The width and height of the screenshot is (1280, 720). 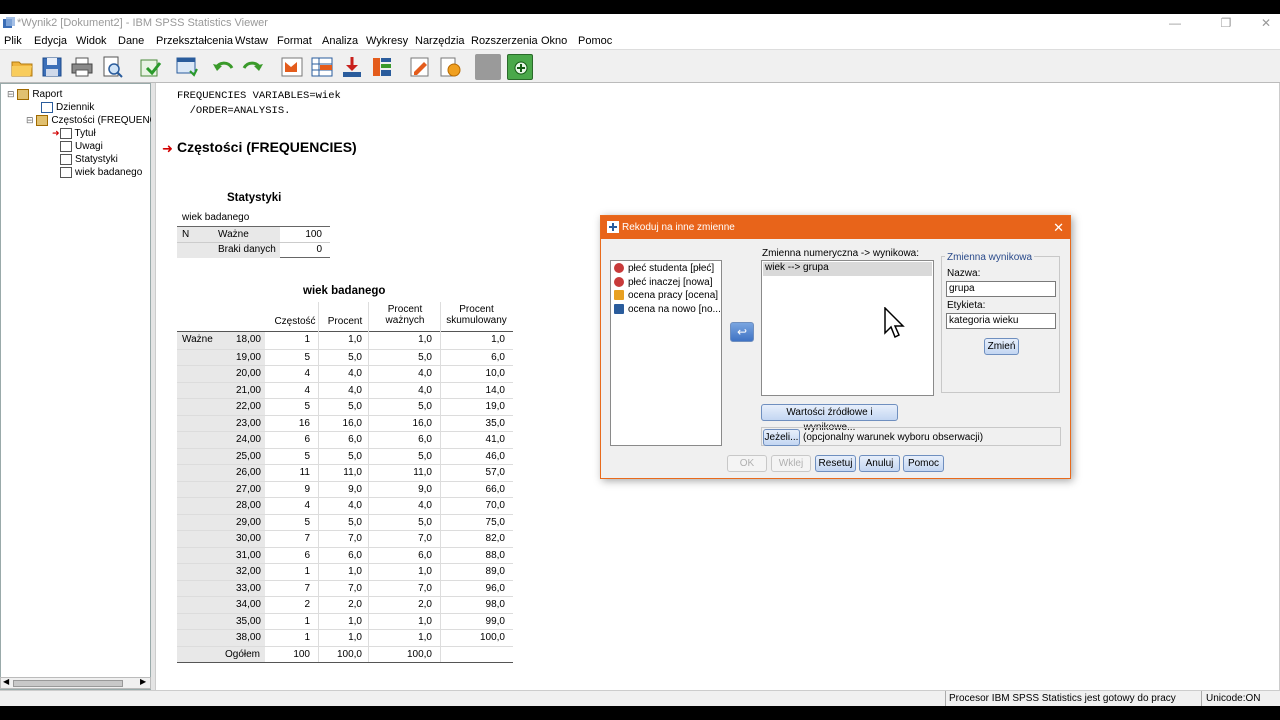 I want to click on cancel-button: Anuluj, so click(x=879, y=463).